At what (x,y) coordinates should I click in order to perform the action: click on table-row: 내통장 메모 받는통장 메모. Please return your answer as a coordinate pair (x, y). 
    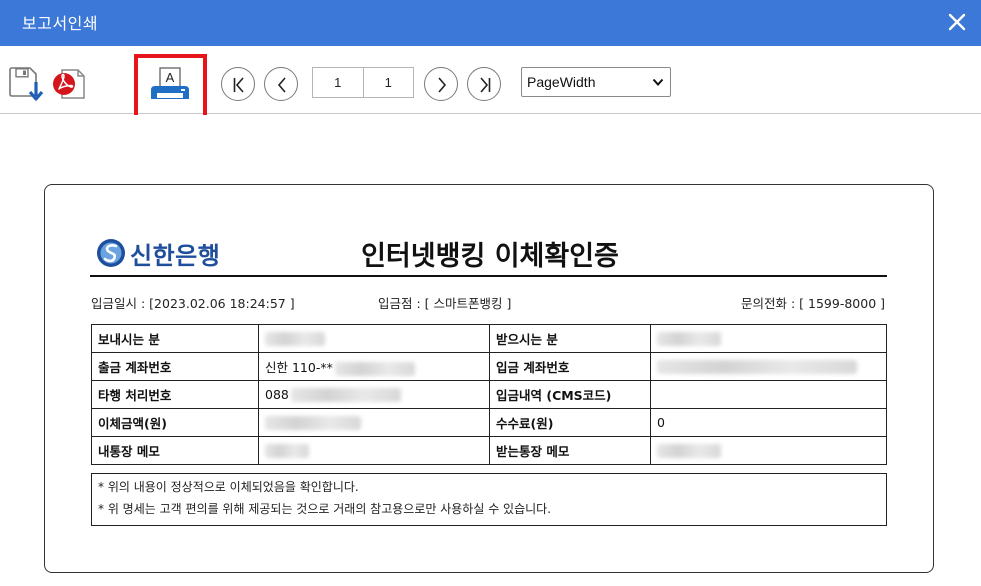
    Looking at the image, I should click on (489, 450).